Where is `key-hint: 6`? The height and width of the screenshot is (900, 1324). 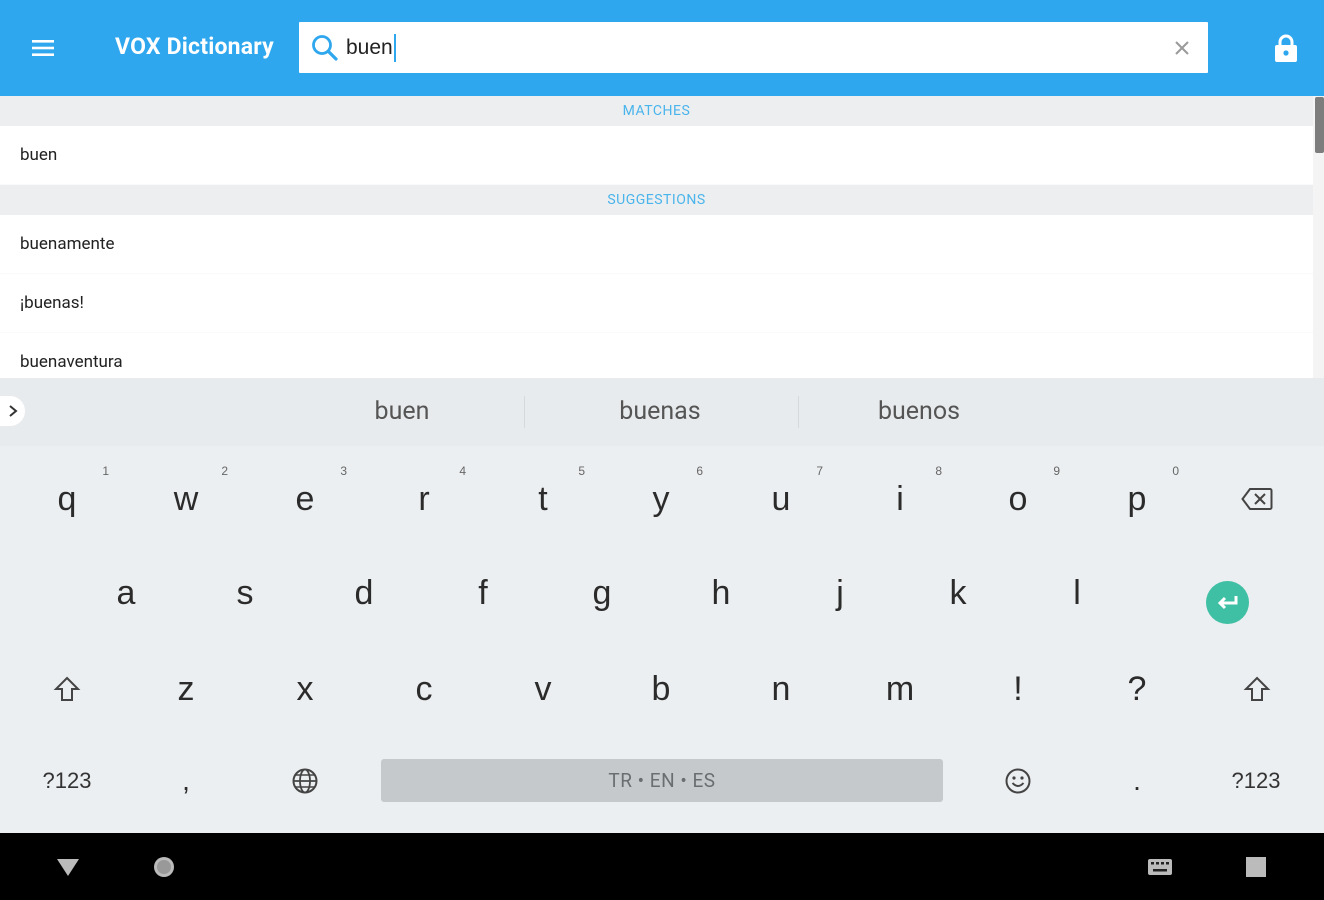 key-hint: 6 is located at coordinates (699, 471).